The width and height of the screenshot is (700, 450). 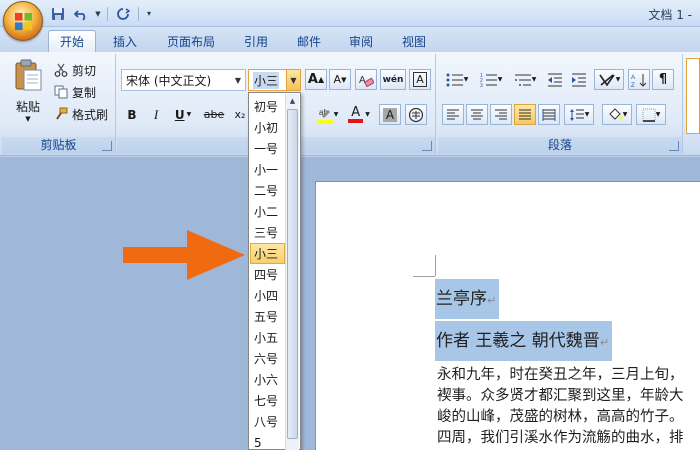 I want to click on dropdown-scrollbar: ▲, so click(x=292, y=272).